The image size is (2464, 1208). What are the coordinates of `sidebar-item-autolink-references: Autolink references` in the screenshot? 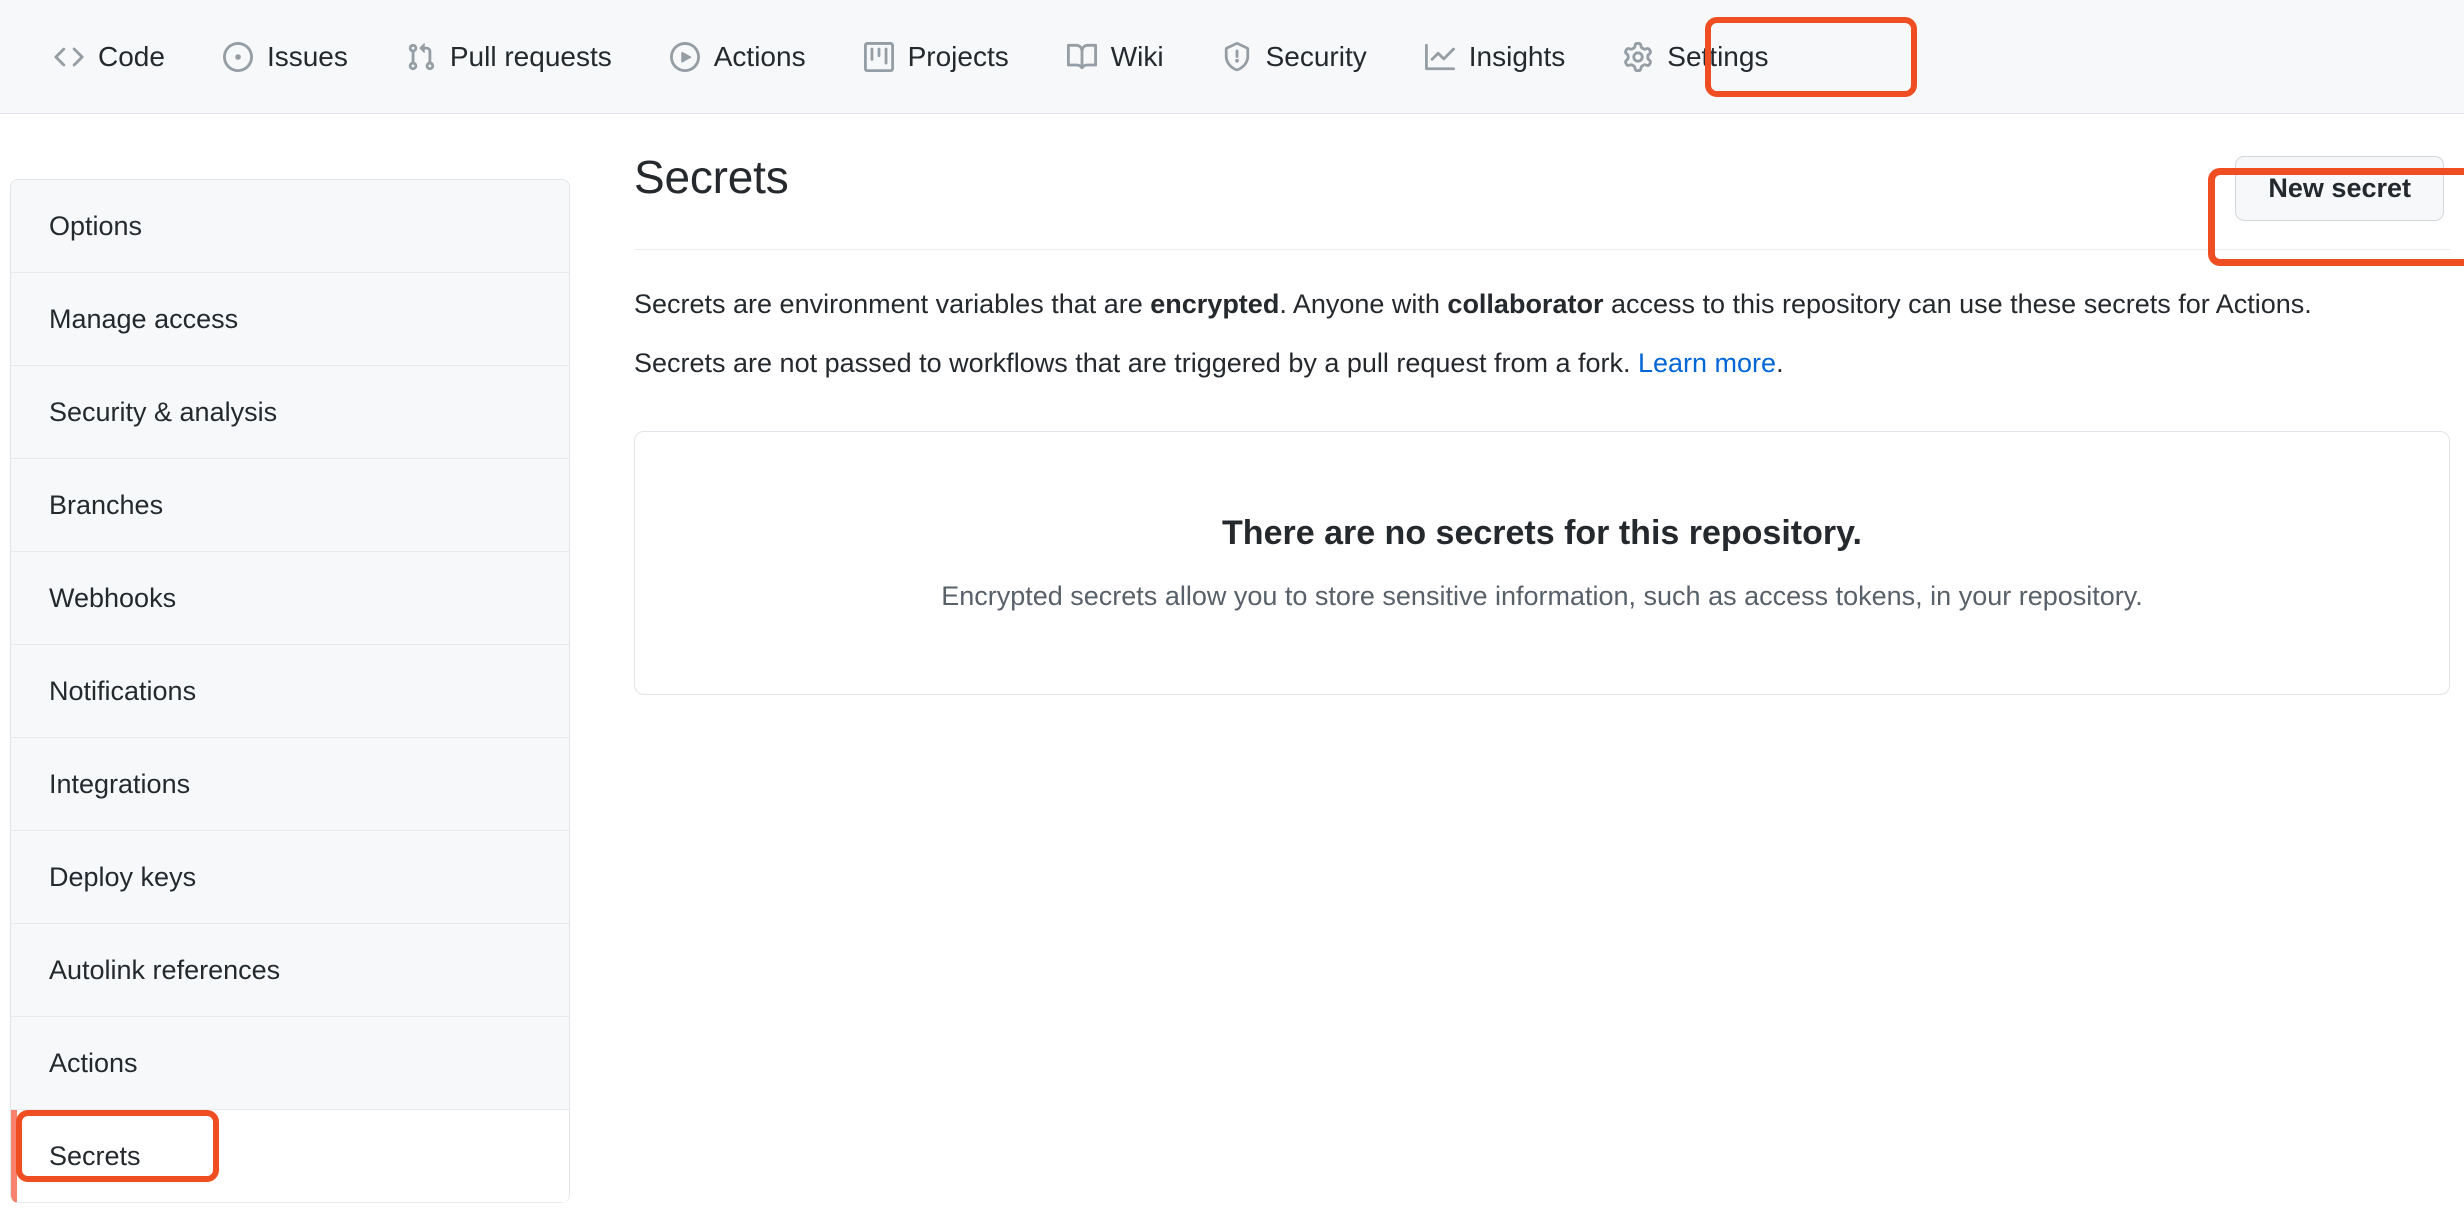 It's located at (290, 970).